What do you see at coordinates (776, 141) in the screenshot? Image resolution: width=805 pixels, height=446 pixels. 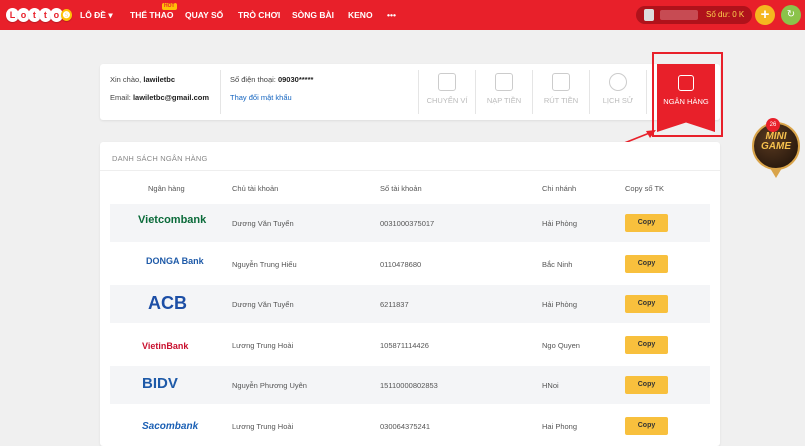 I see `mini-game-label: MINI GAME` at bounding box center [776, 141].